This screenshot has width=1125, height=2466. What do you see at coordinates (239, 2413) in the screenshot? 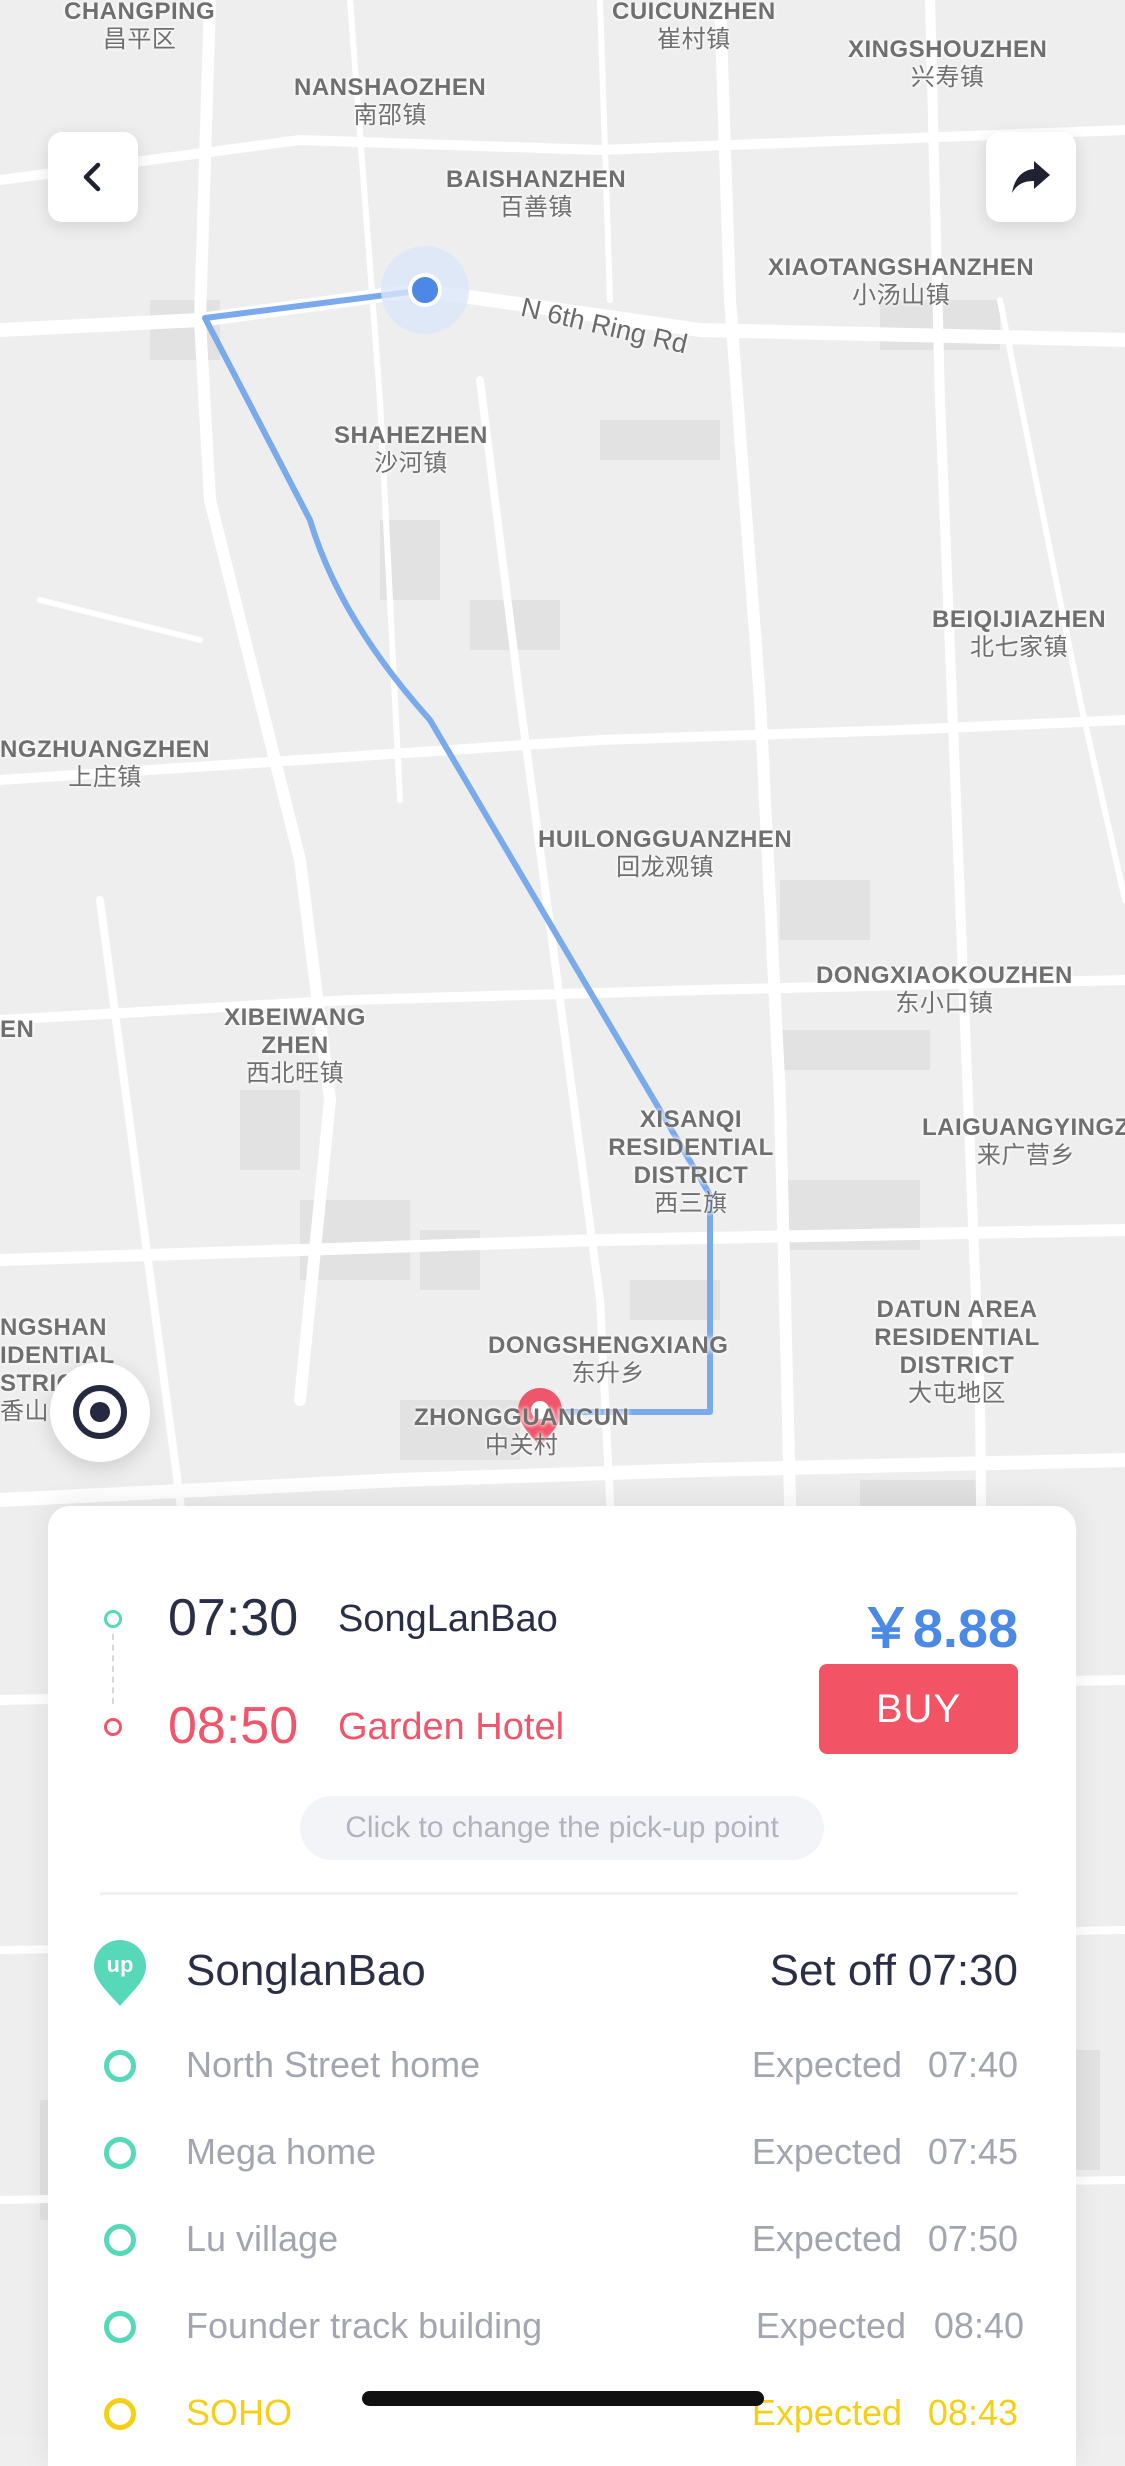
I see `stop-name: SOHO` at bounding box center [239, 2413].